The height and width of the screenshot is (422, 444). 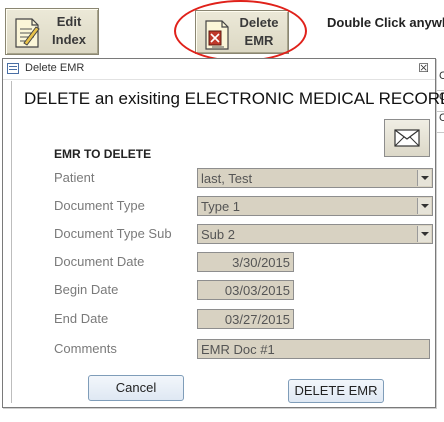 I want to click on begin-date-value: 03/03/2015, so click(x=257, y=290).